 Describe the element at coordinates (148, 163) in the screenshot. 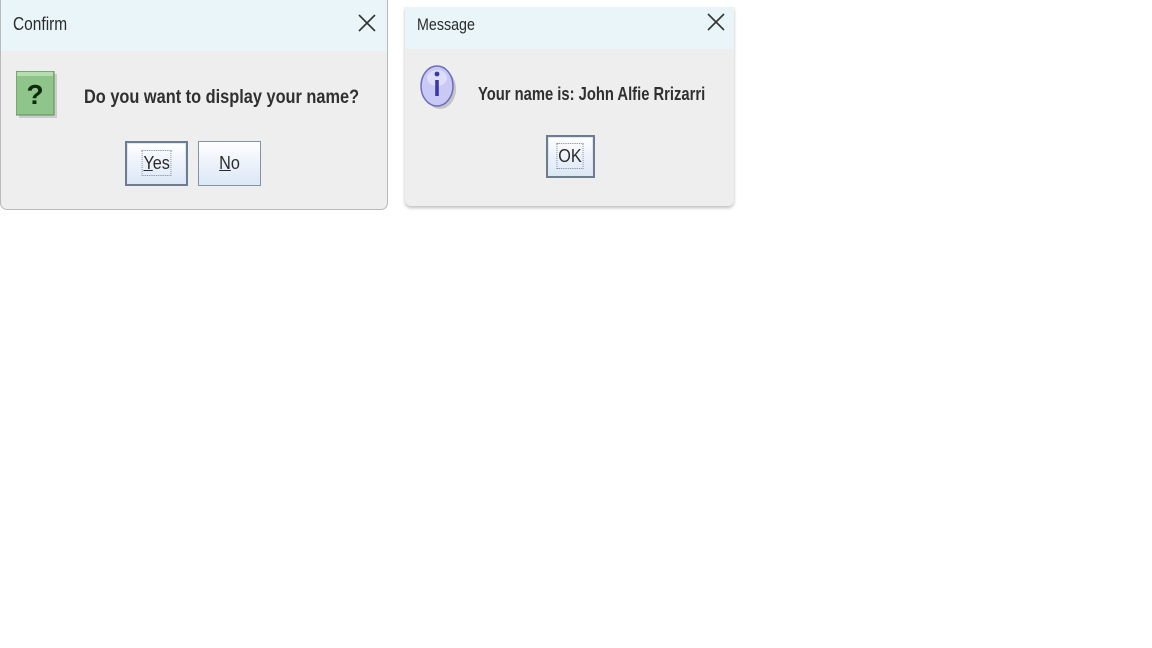

I see `yes-mnemonic: Y` at that location.